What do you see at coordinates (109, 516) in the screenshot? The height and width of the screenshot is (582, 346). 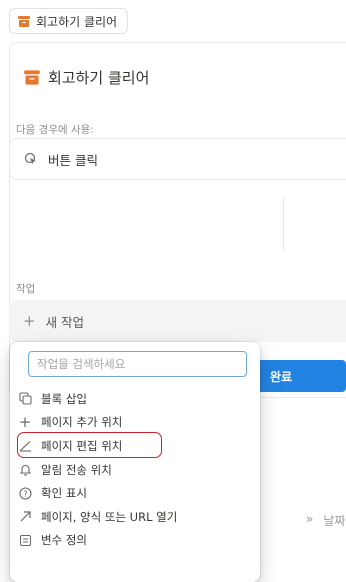 I see `menu-item-label: 페이지, 양식 또는 URL 열기` at bounding box center [109, 516].